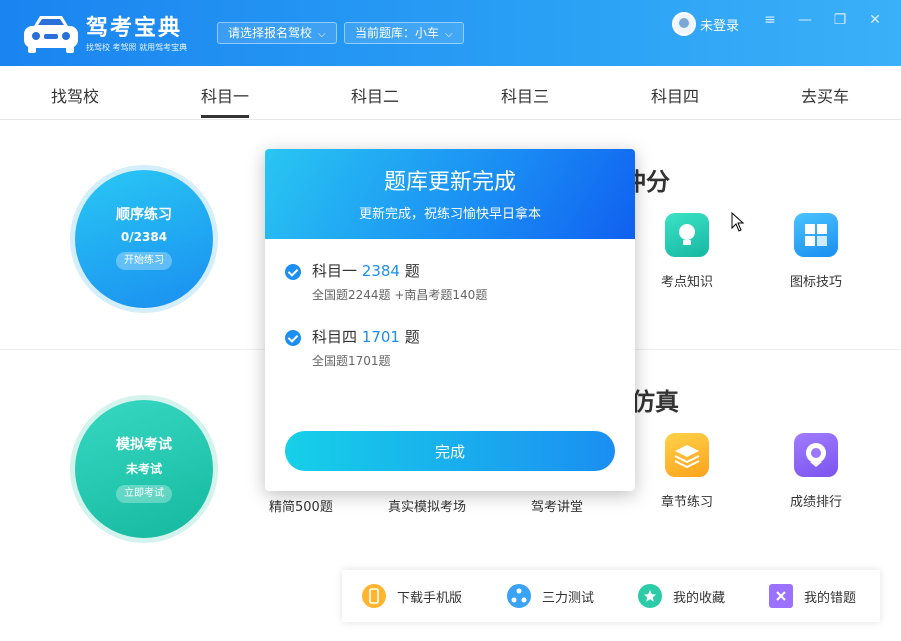 The height and width of the screenshot is (641, 901). I want to click on exam-circle: 模拟考试 未考试 立即考试, so click(144, 469).